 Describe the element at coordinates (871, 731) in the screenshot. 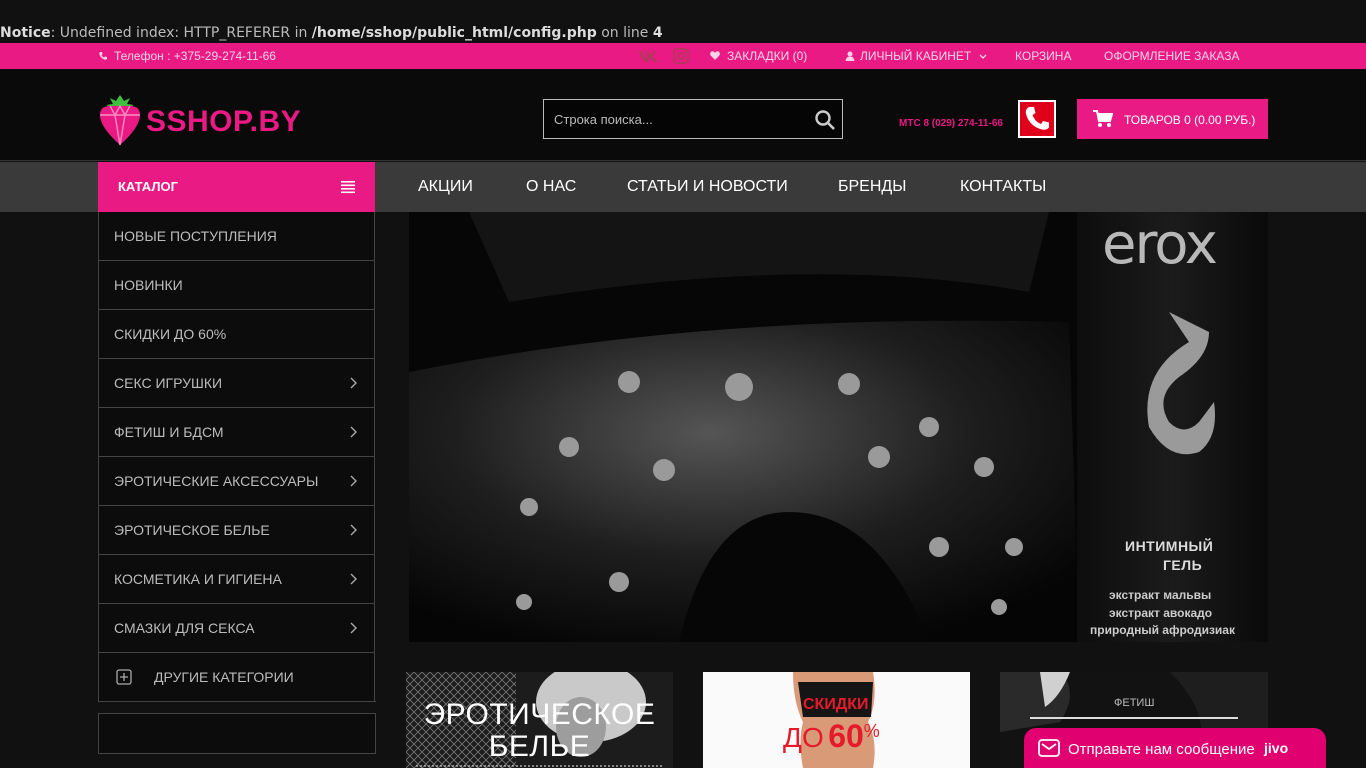

I see `promo-discount-percent: %` at that location.